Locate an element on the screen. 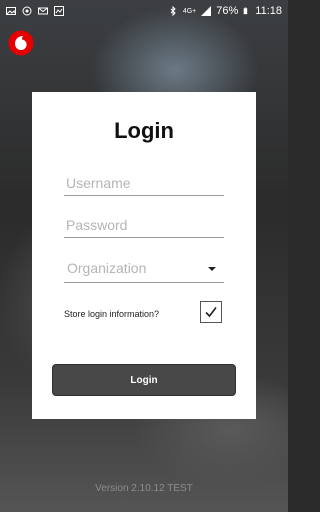 The height and width of the screenshot is (512, 320). network-type: 4G+ is located at coordinates (189, 11).